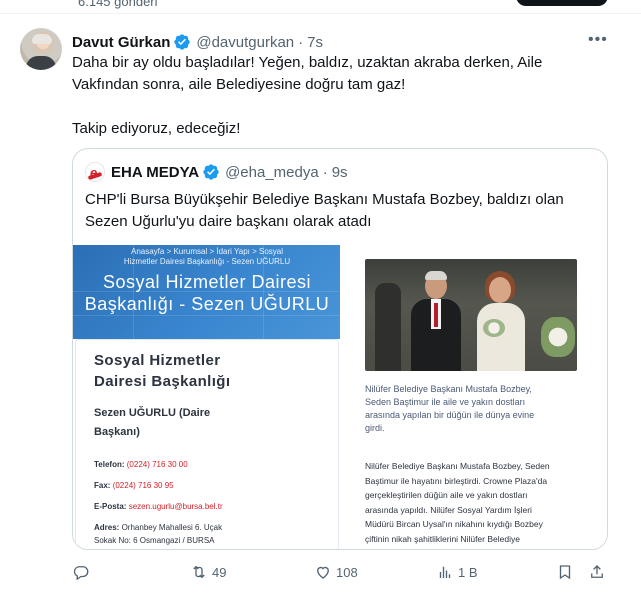 This screenshot has width=641, height=595. I want to click on phone-row: Telefon: (0224) 716 30 00, so click(141, 464).